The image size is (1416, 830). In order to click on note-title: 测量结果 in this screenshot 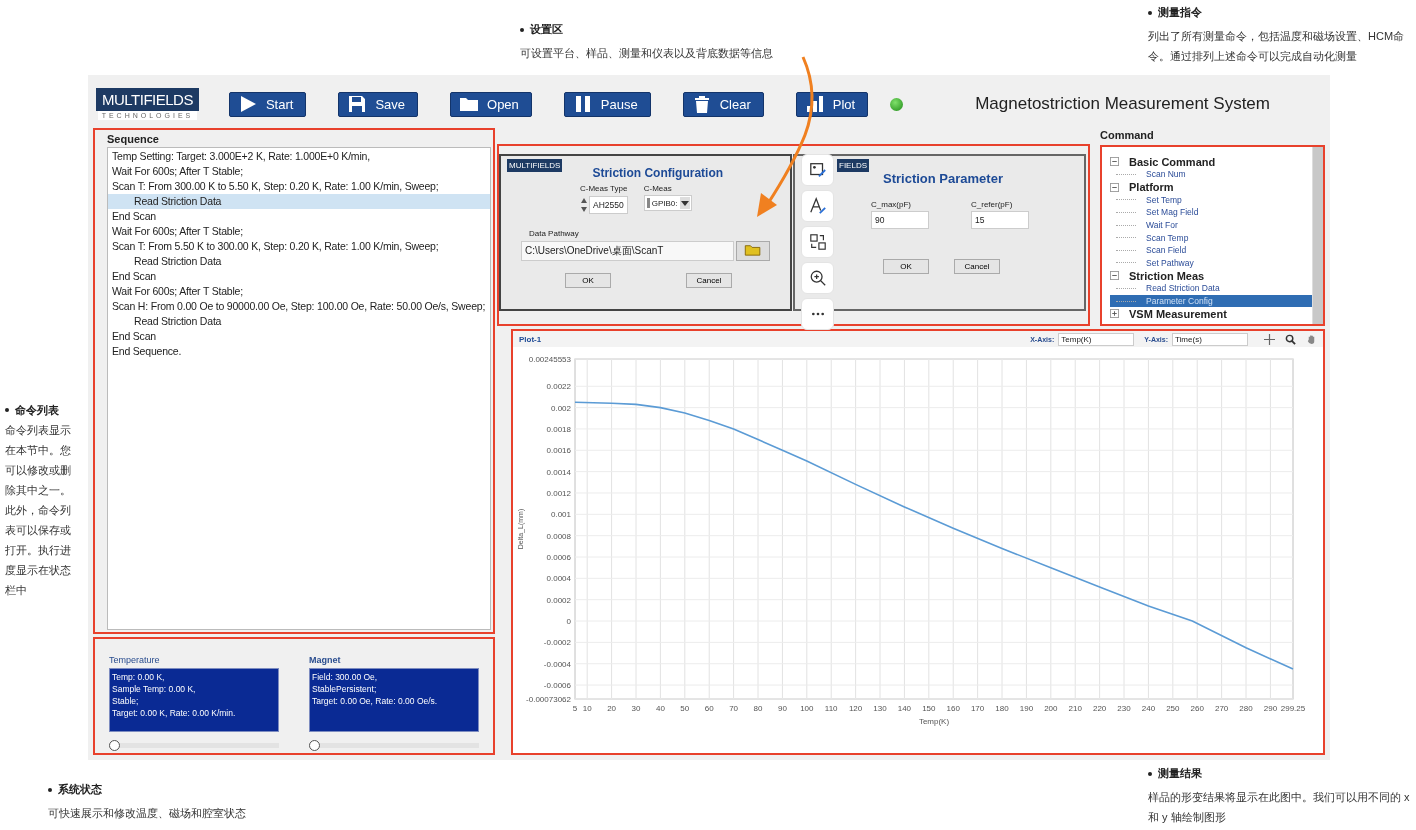, I will do `click(1180, 773)`.